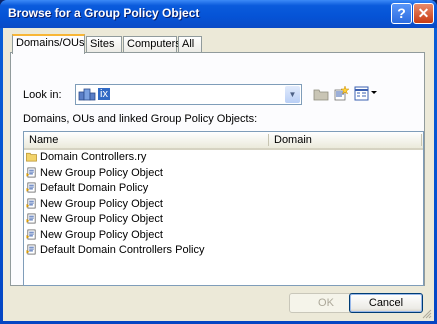 This screenshot has height=324, width=437. Describe the element at coordinates (401, 13) in the screenshot. I see `help-button: ?` at that location.